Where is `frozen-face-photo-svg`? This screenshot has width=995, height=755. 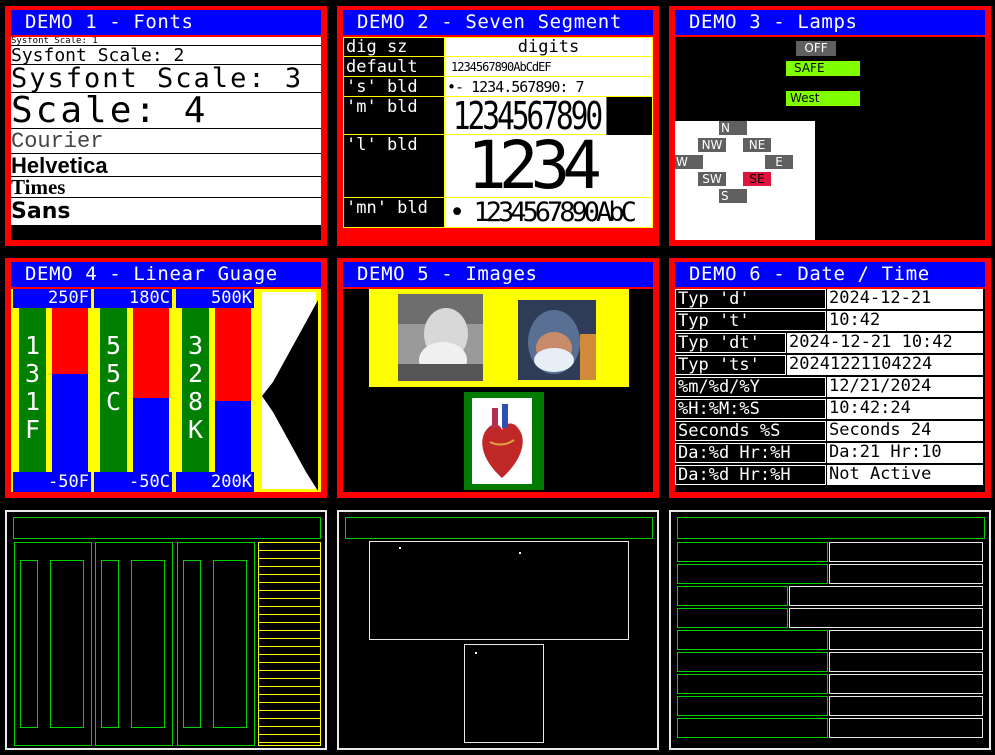 frozen-face-photo-svg is located at coordinates (557, 340).